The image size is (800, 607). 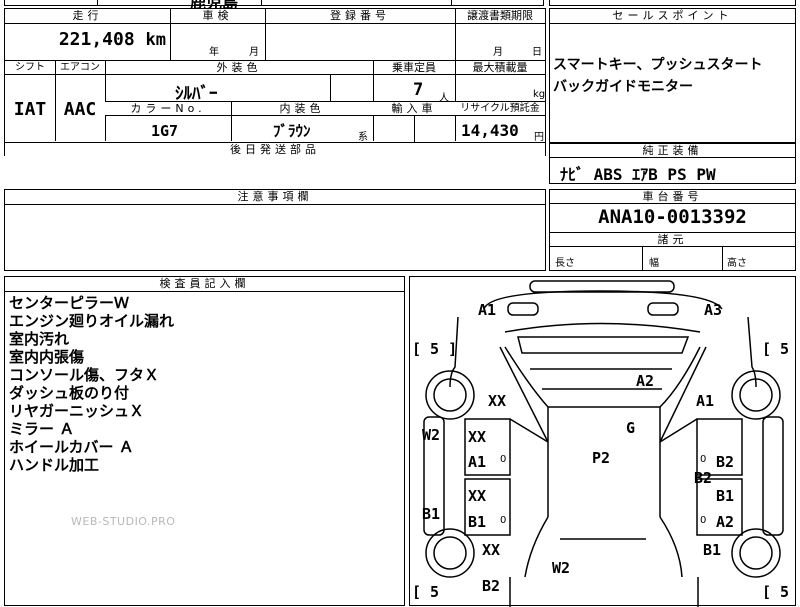 What do you see at coordinates (165, 131) in the screenshot?
I see `color-no-value: 1G7` at bounding box center [165, 131].